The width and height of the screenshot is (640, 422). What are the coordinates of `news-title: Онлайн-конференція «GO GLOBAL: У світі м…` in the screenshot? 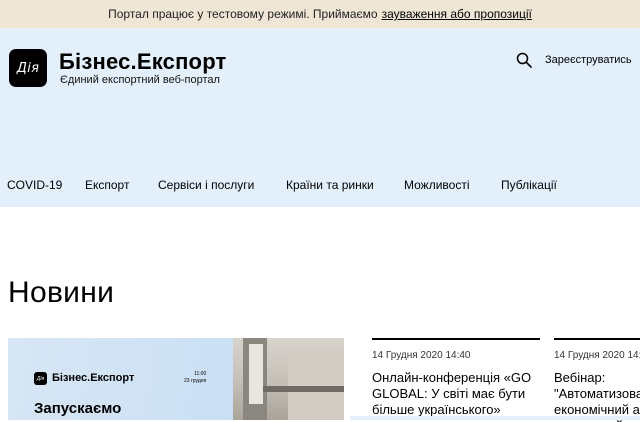 It's located at (456, 394).